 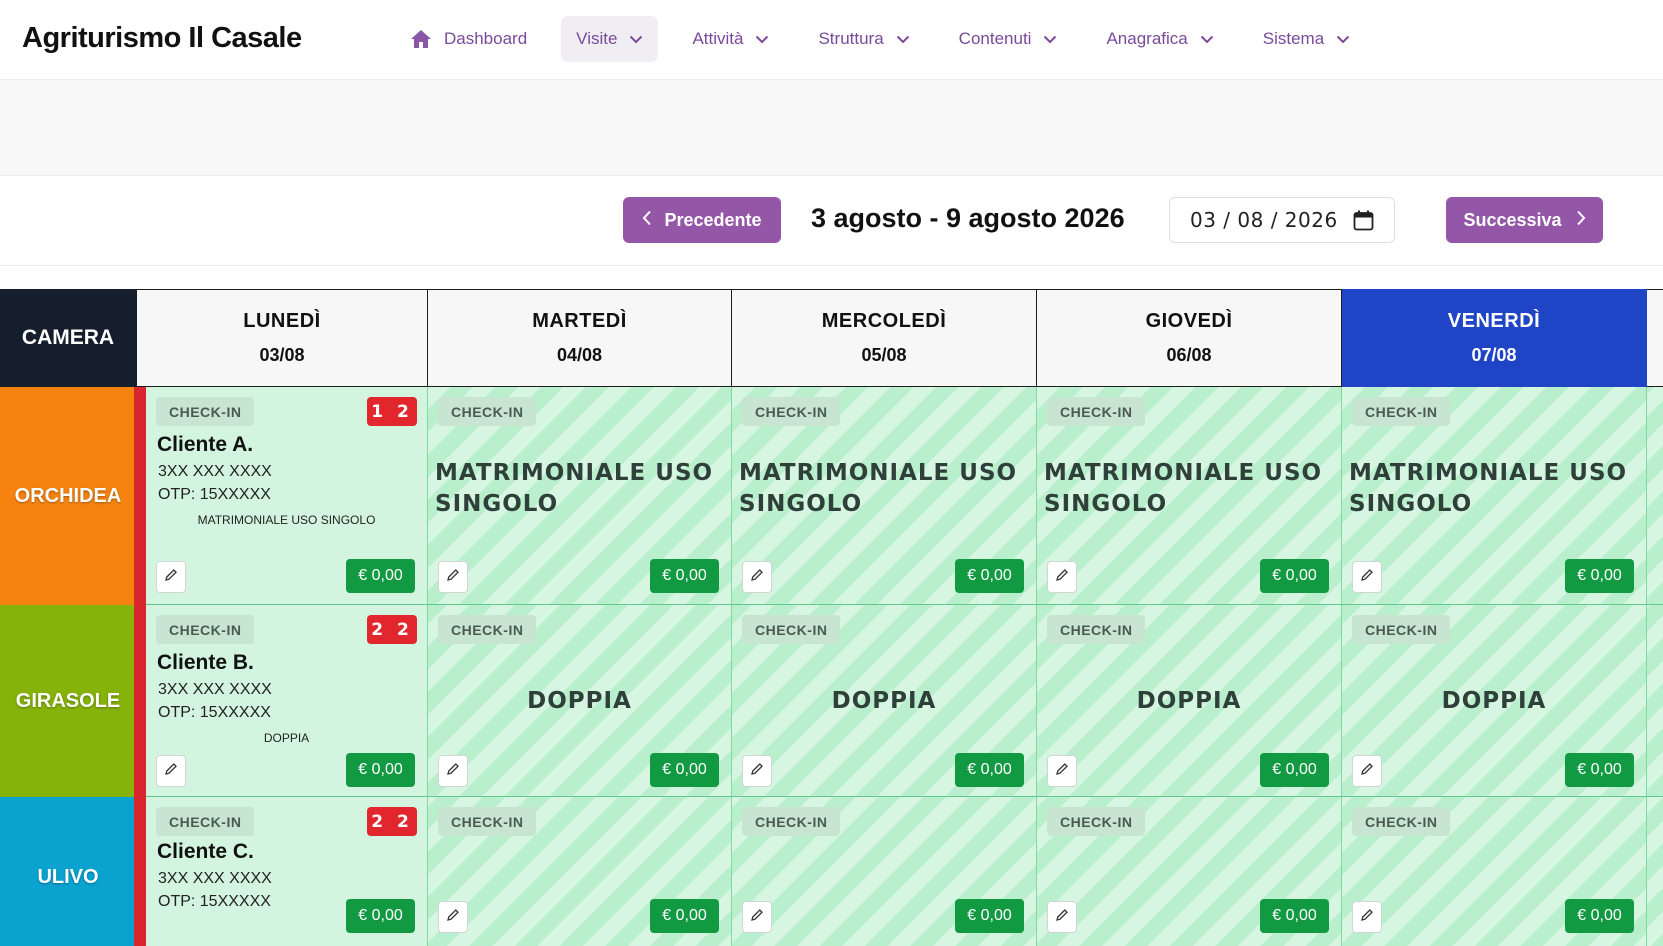 What do you see at coordinates (1189, 871) in the screenshot?
I see `booking-cell-ulivo-thu: CHECK-IN € 0,00` at bounding box center [1189, 871].